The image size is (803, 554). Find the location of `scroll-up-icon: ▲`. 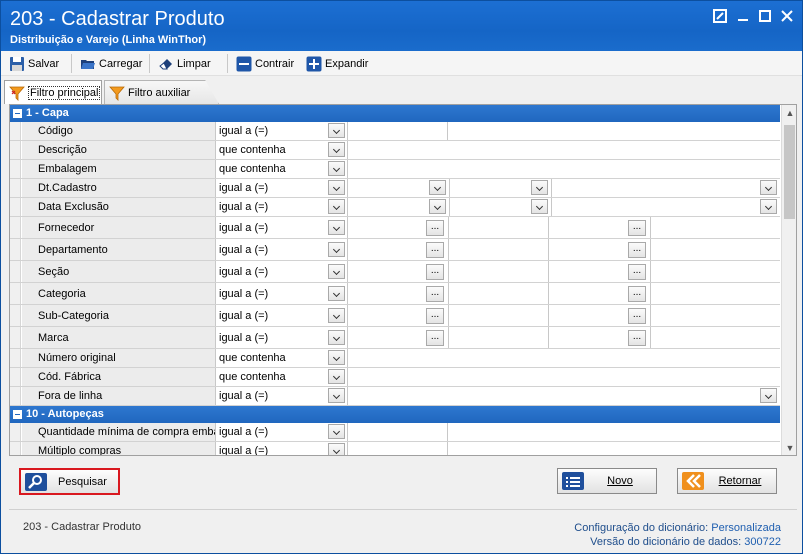

scroll-up-icon: ▲ is located at coordinates (789, 113).